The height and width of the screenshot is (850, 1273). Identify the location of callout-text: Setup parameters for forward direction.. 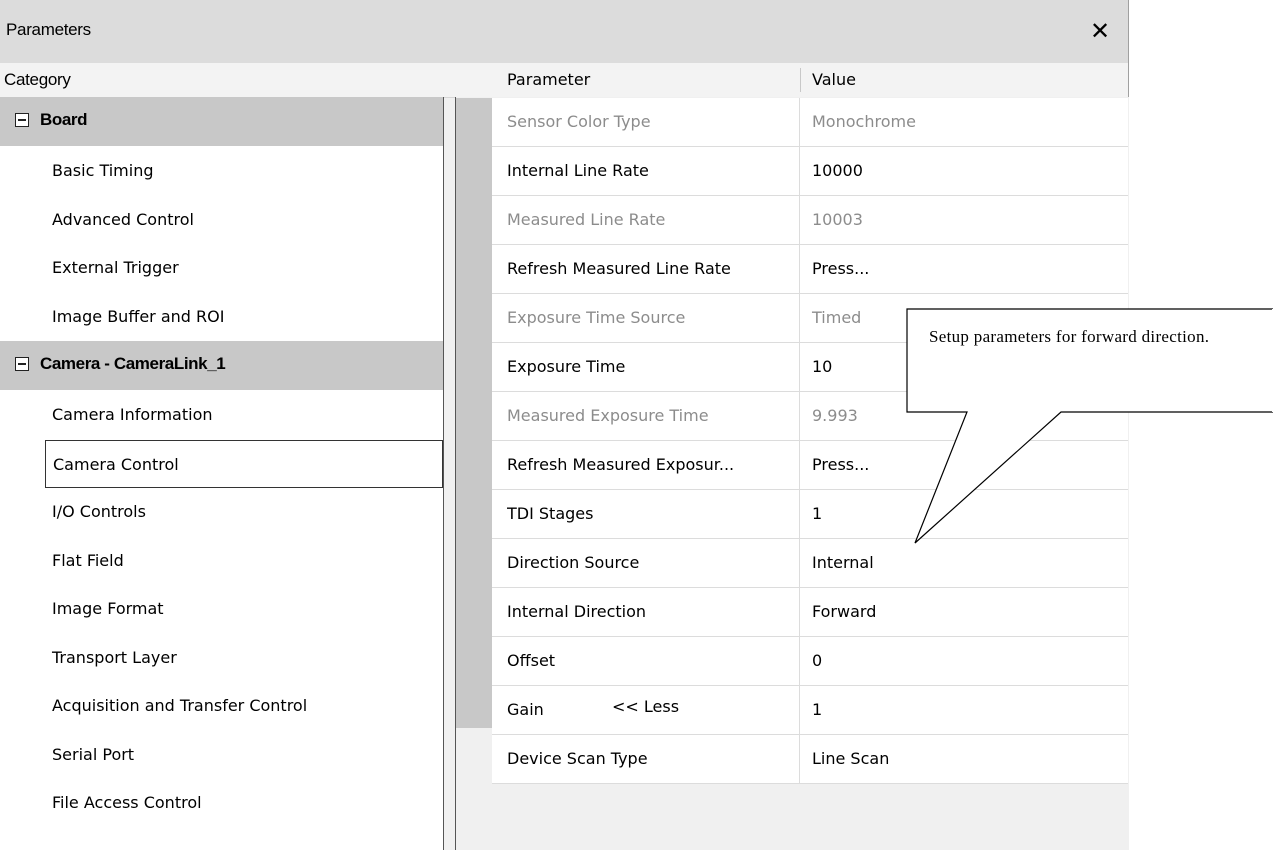
(1069, 336).